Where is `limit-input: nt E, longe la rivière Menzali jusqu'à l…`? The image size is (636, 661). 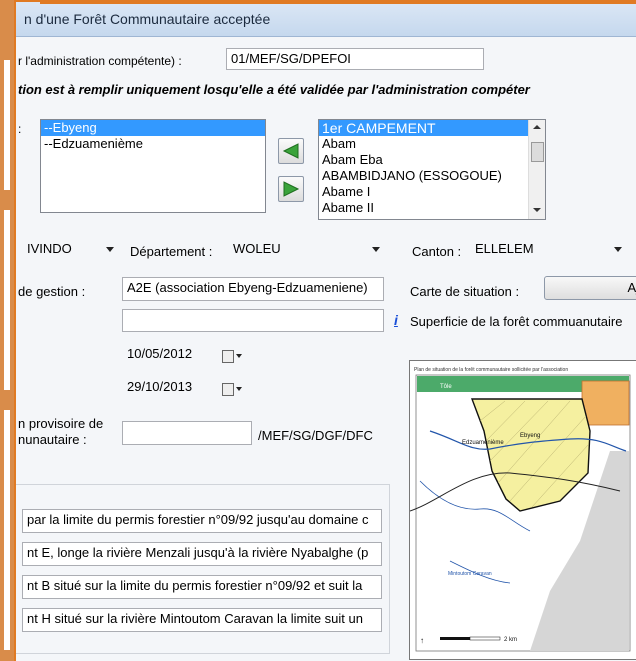 limit-input: nt E, longe la rivière Menzali jusqu'à l… is located at coordinates (202, 554).